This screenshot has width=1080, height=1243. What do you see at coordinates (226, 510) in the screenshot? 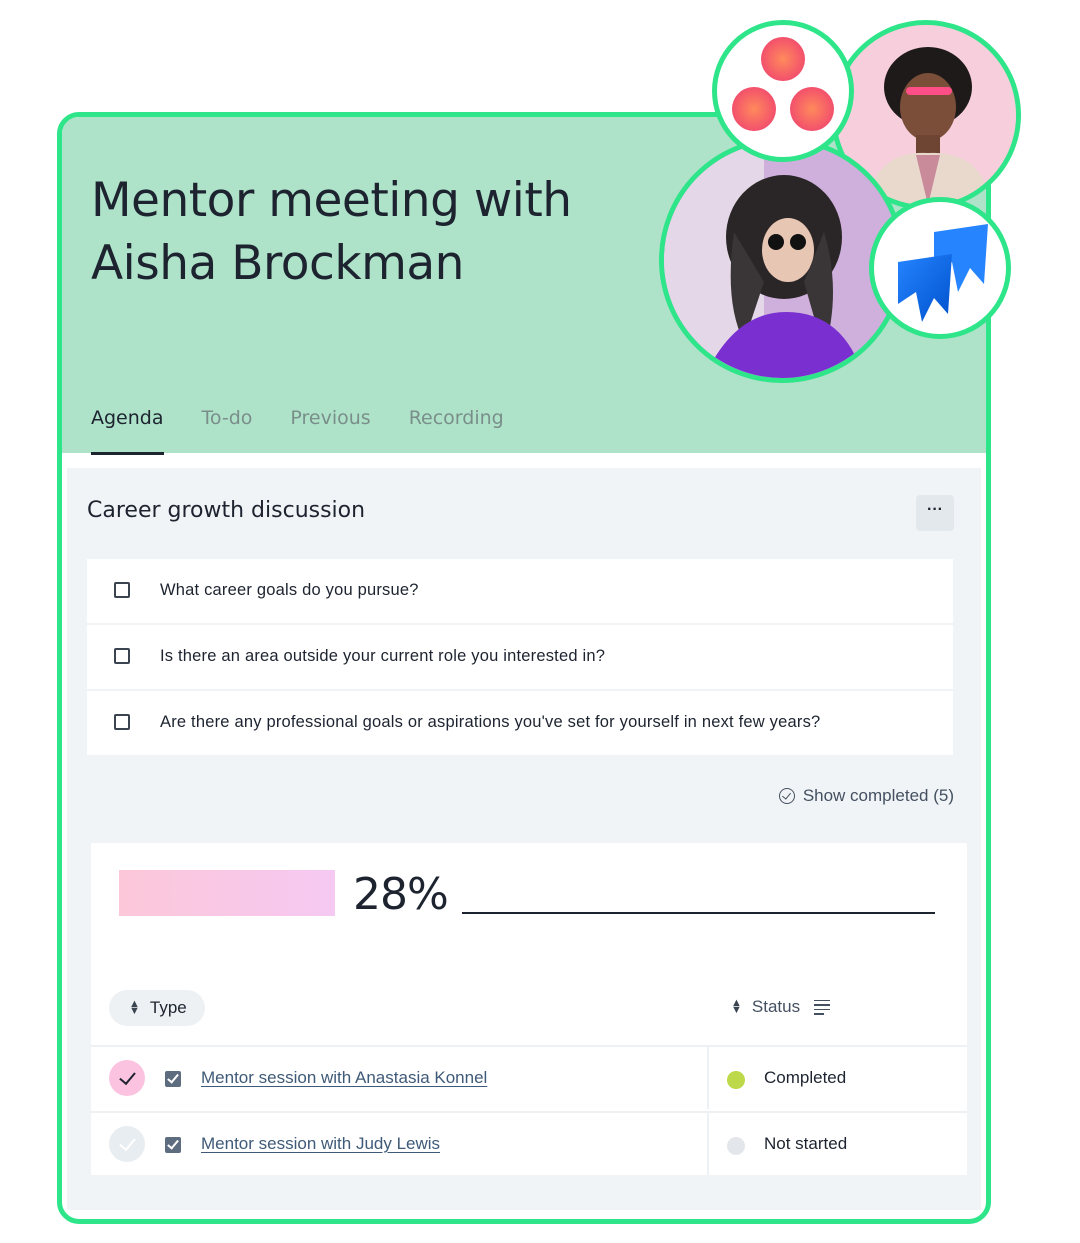
I see `section-title: Career growth discussion` at bounding box center [226, 510].